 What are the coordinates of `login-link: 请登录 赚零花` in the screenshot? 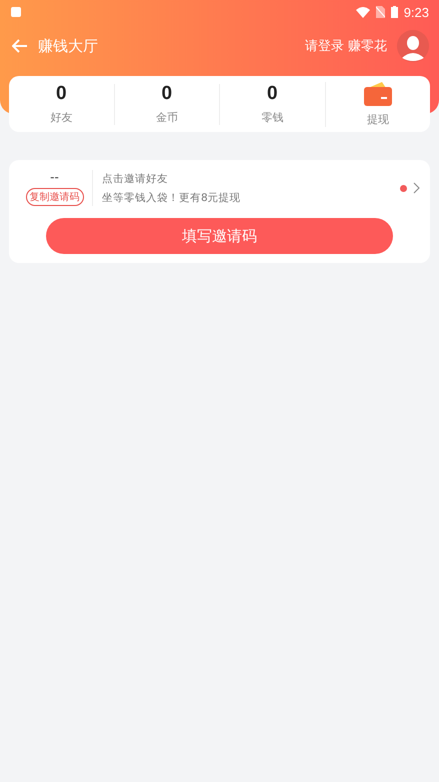 It's located at (345, 46).